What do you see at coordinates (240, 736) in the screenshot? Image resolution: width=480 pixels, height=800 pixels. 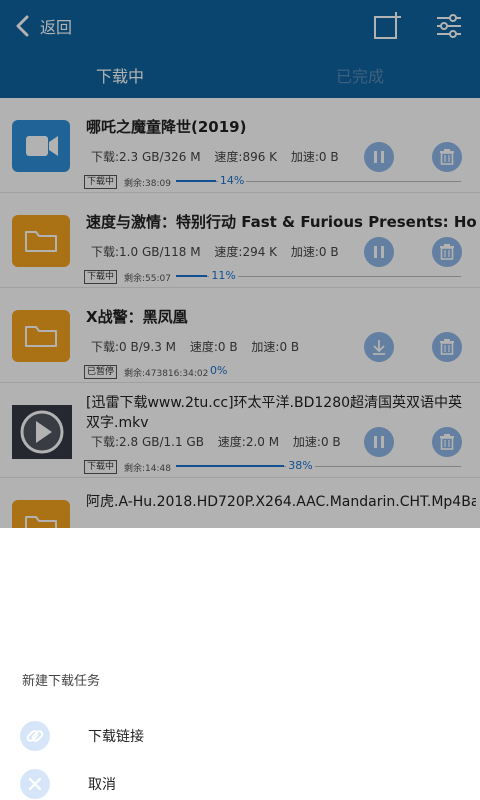 I see `download-link-option: 下载链接` at bounding box center [240, 736].